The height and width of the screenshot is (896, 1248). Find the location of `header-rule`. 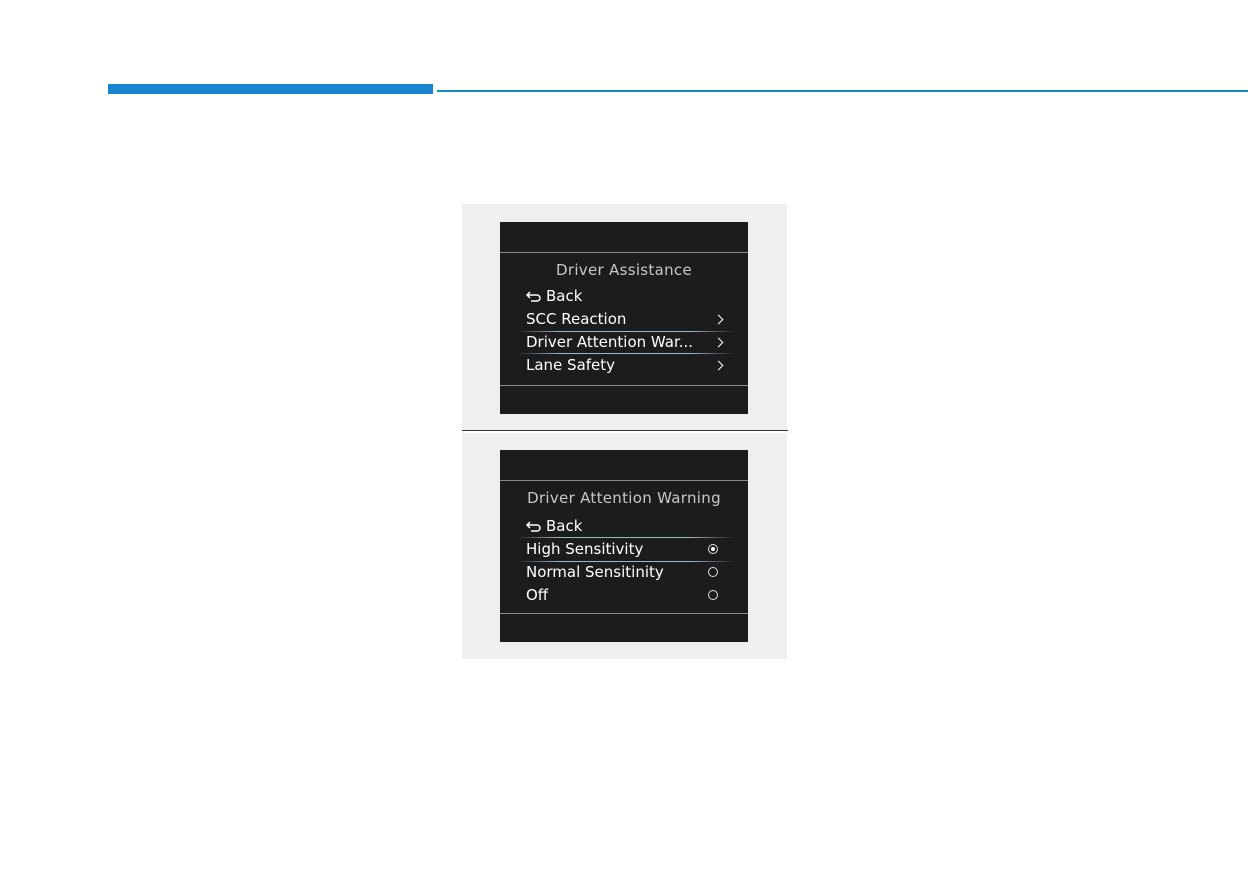

header-rule is located at coordinates (842, 91).